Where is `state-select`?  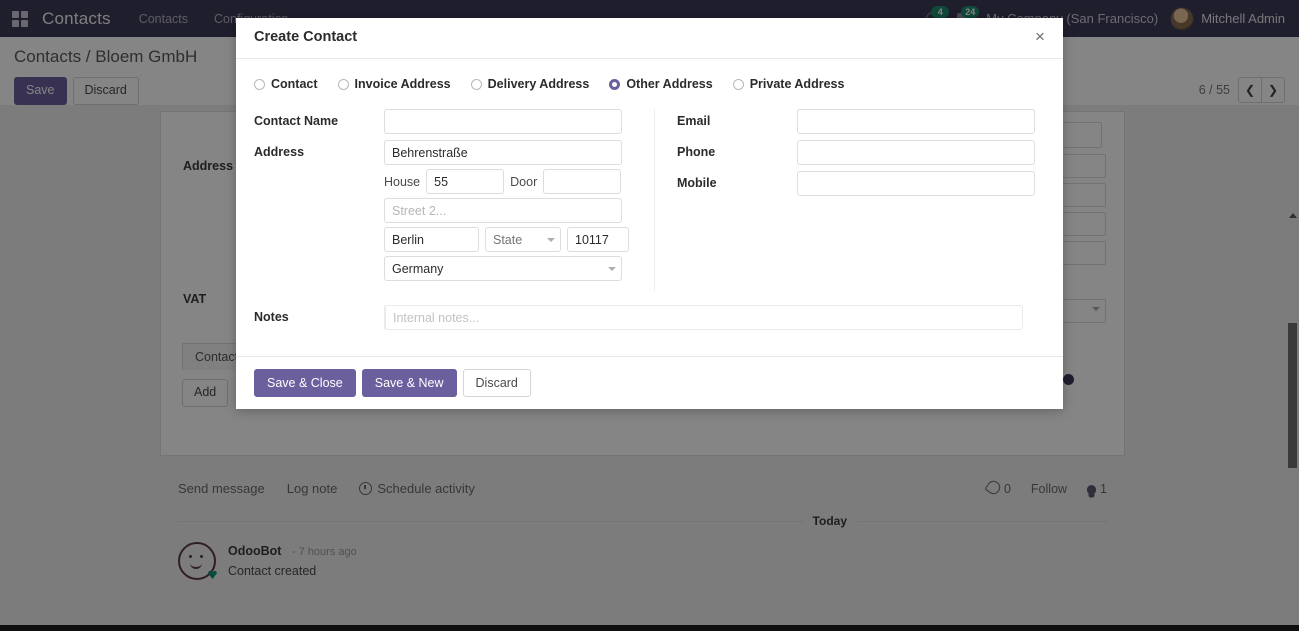
state-select is located at coordinates (523, 239).